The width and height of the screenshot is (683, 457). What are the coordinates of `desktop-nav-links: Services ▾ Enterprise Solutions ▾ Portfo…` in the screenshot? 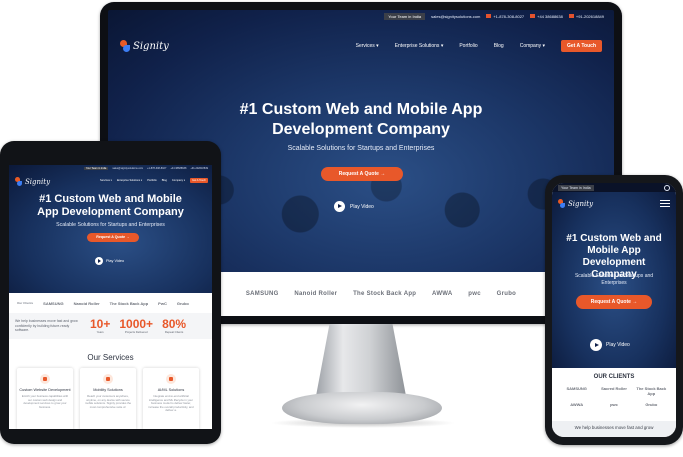 It's located at (479, 46).